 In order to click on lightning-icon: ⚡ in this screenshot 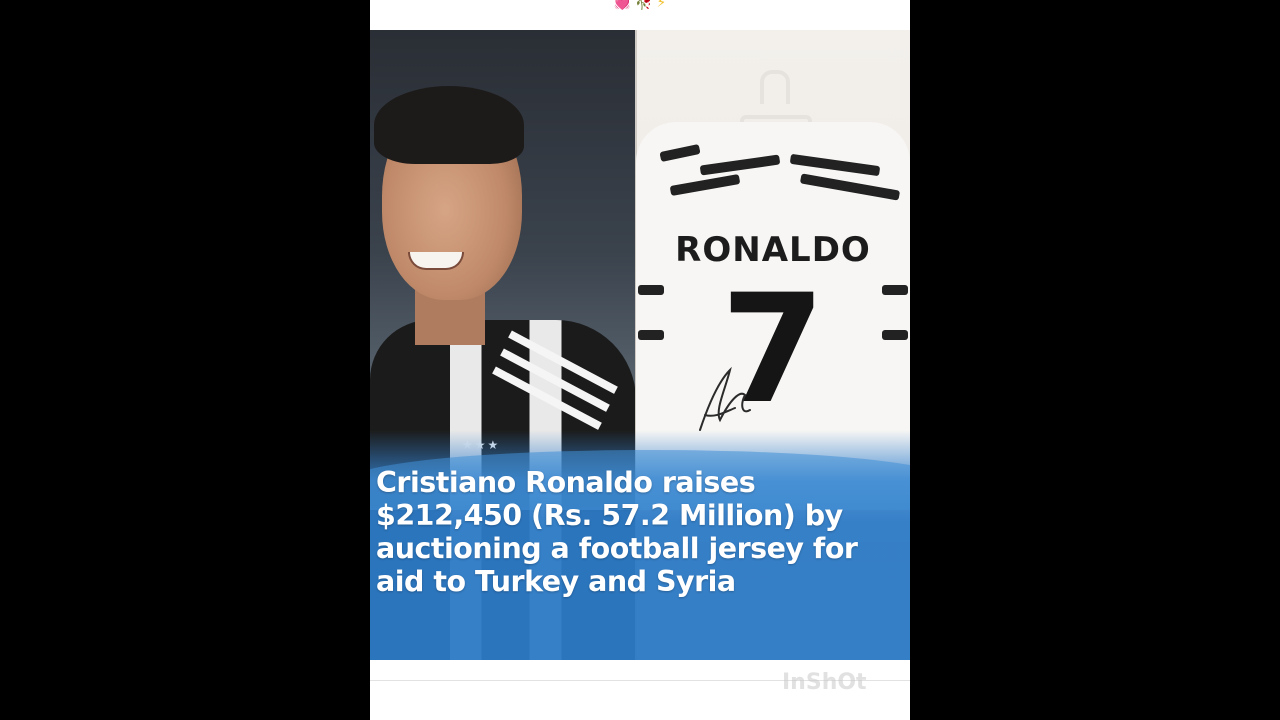, I will do `click(661, 5)`.